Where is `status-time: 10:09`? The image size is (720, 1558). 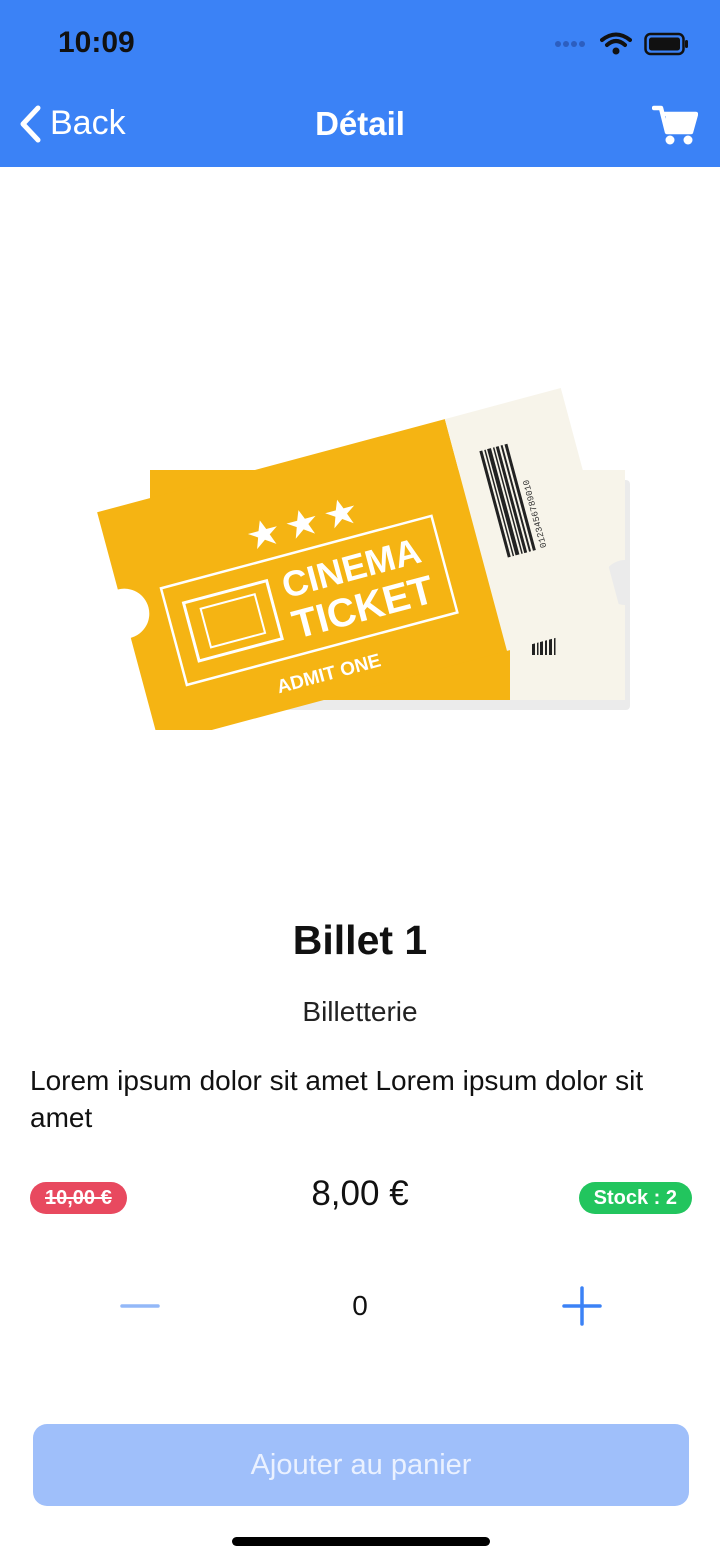
status-time: 10:09 is located at coordinates (96, 42).